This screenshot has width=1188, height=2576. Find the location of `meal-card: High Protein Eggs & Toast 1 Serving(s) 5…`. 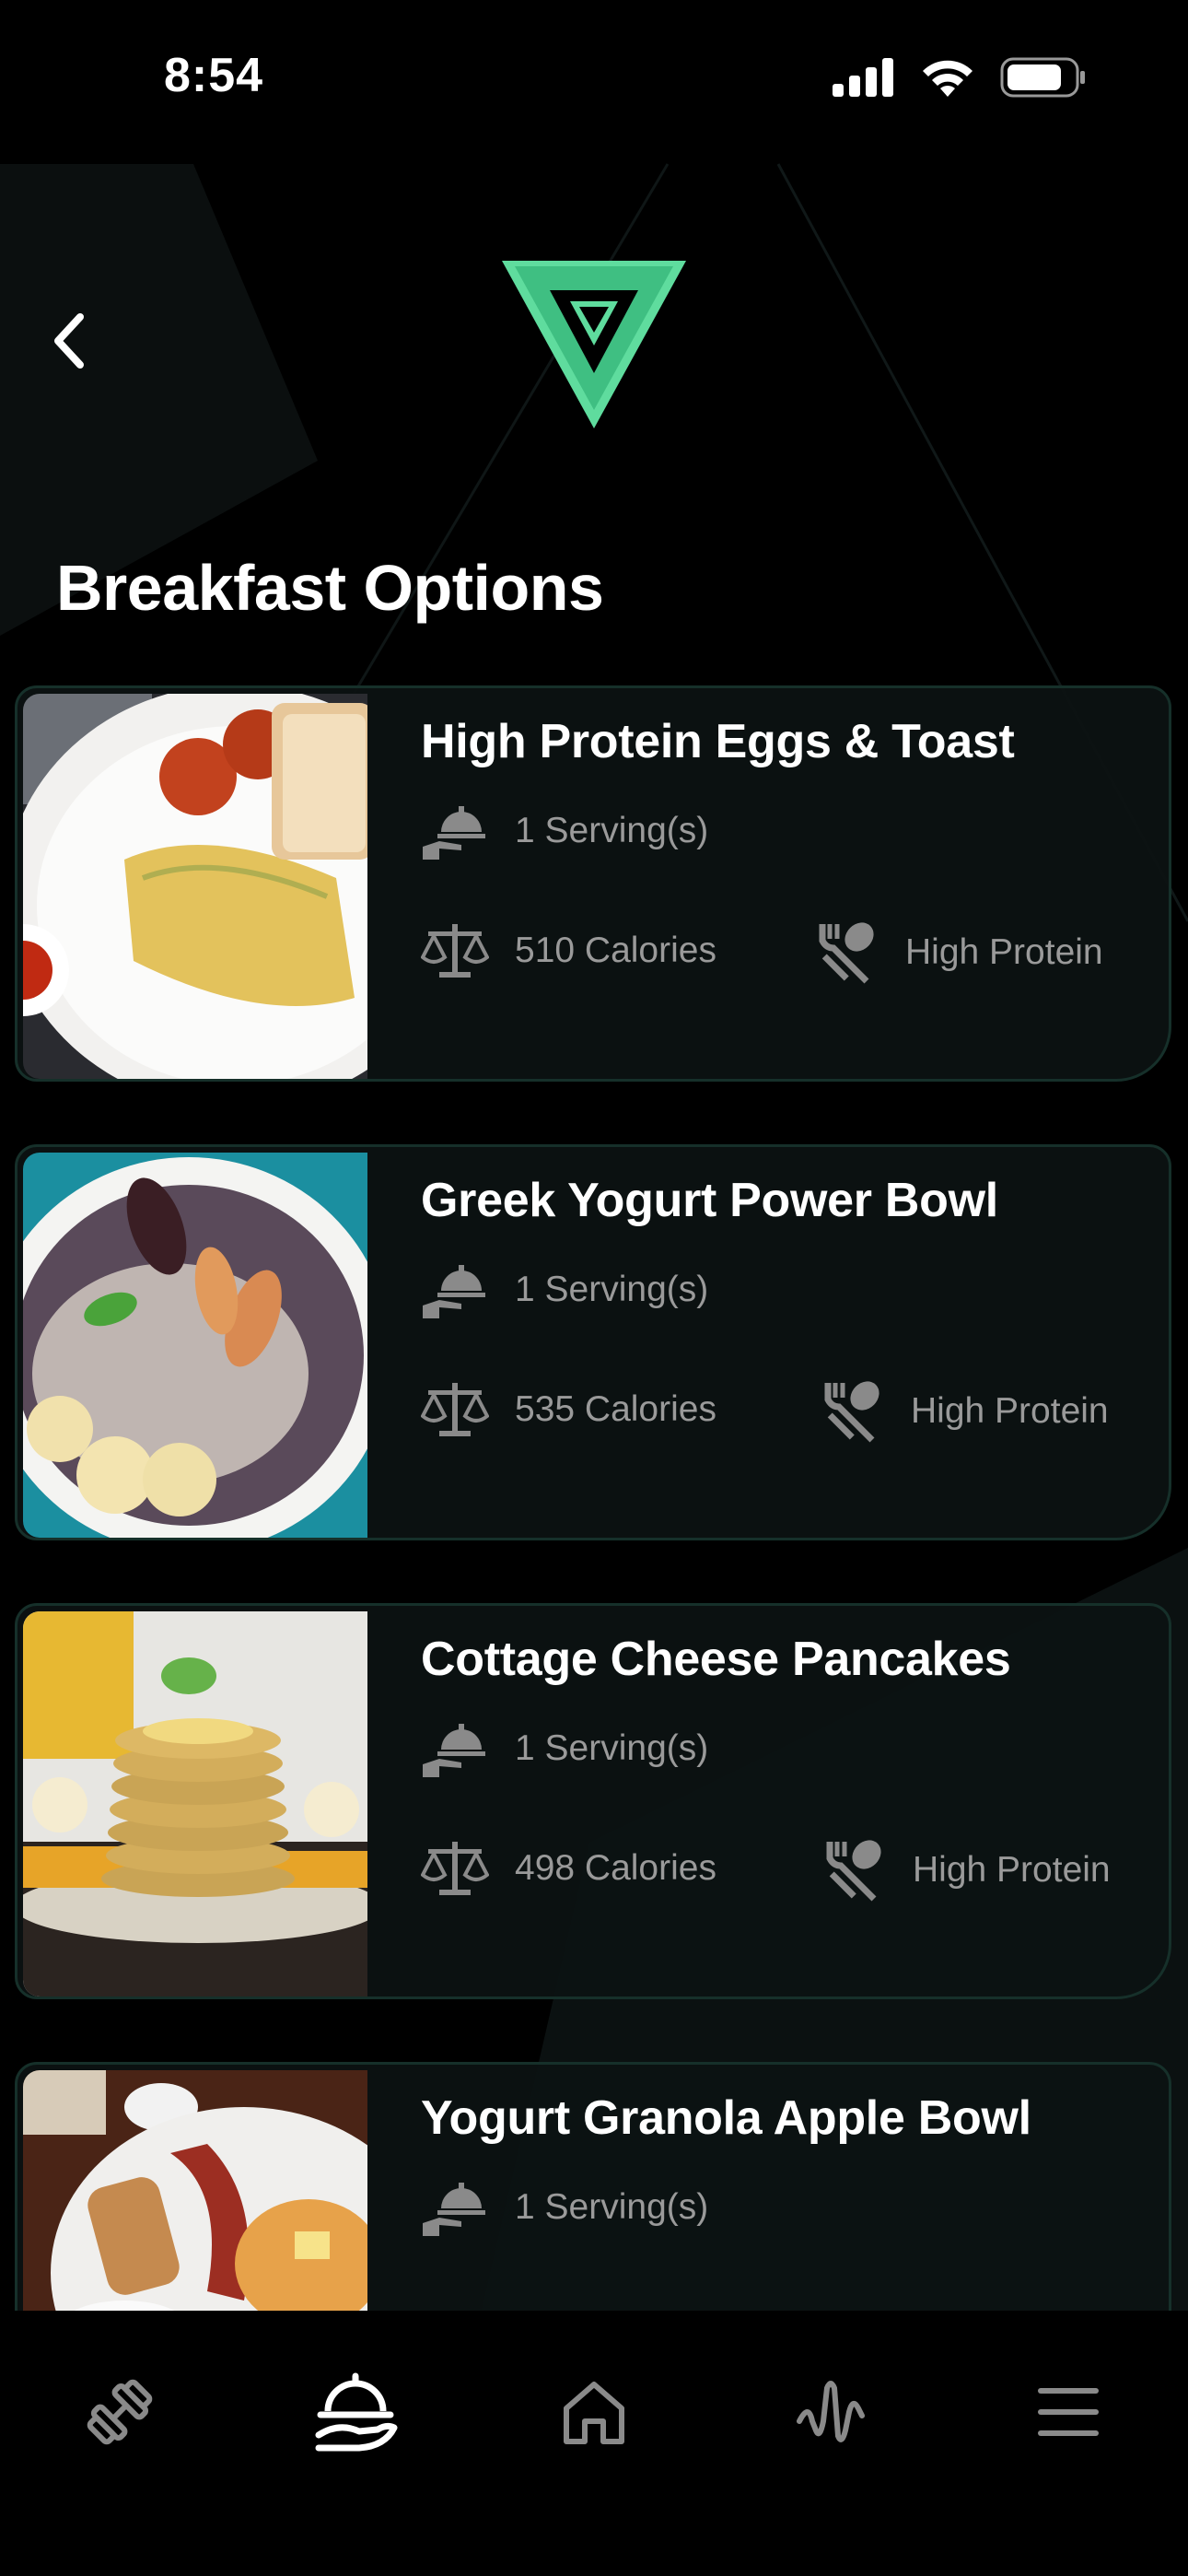

meal-card: High Protein Eggs & Toast 1 Serving(s) 5… is located at coordinates (593, 883).